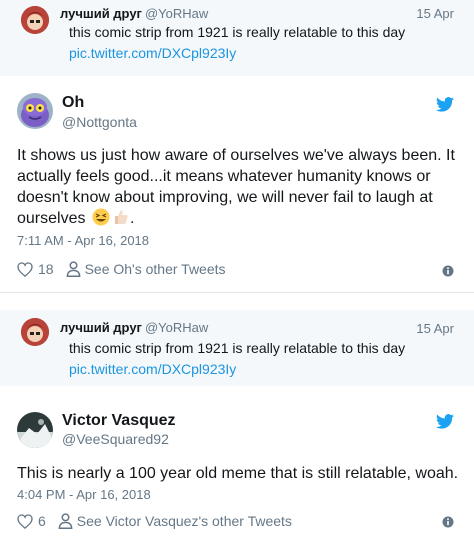 Image resolution: width=474 pixels, height=540 pixels. I want to click on tweet-actions: 6 See Victor Vasquez's other Tweets, so click(154, 521).